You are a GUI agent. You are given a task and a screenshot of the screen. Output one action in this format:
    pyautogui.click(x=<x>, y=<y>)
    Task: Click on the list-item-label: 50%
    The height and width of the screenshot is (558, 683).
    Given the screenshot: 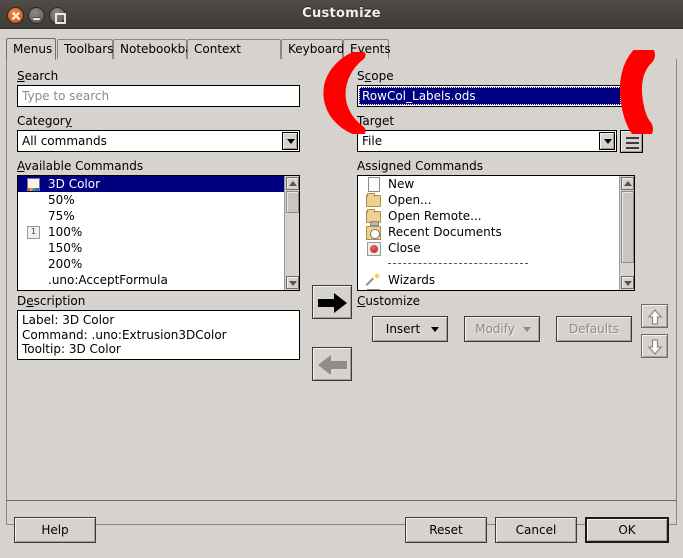 What is the action you would take?
    pyautogui.click(x=61, y=200)
    